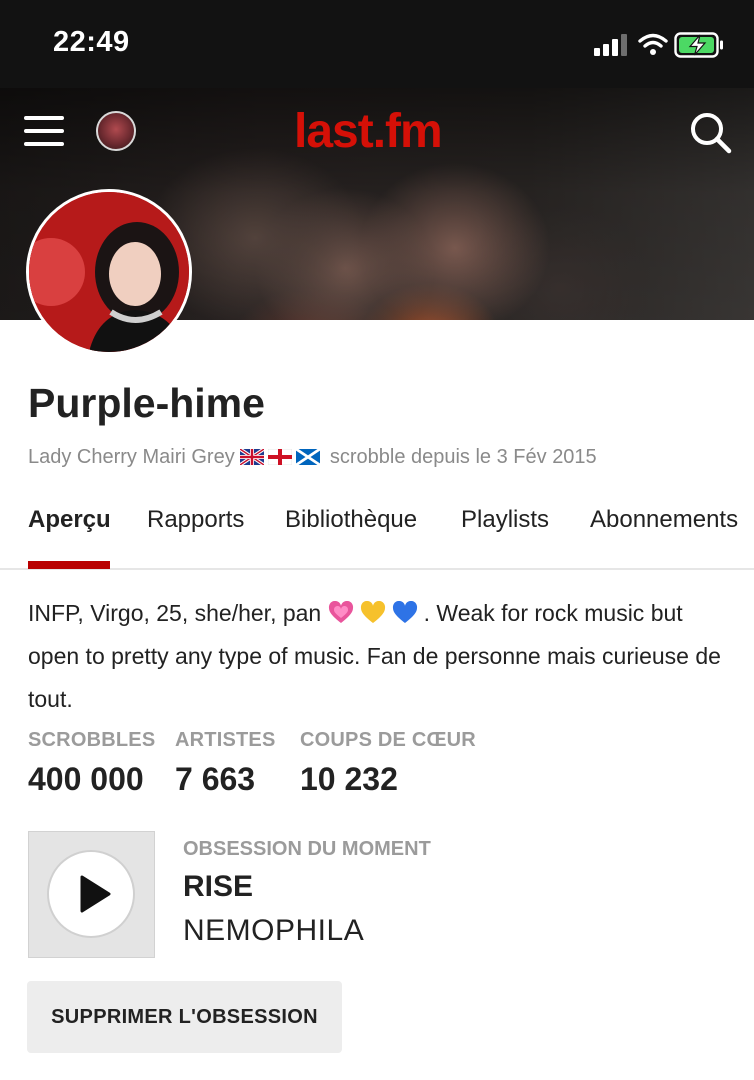 This screenshot has width=754, height=1080. I want to click on scotland-flag-icon, so click(308, 457).